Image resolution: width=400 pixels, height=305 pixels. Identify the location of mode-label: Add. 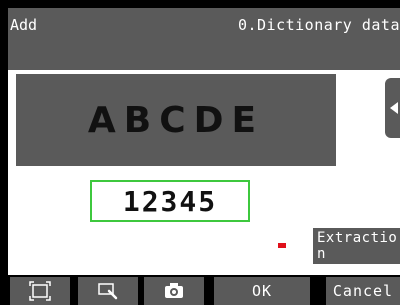
(24, 25).